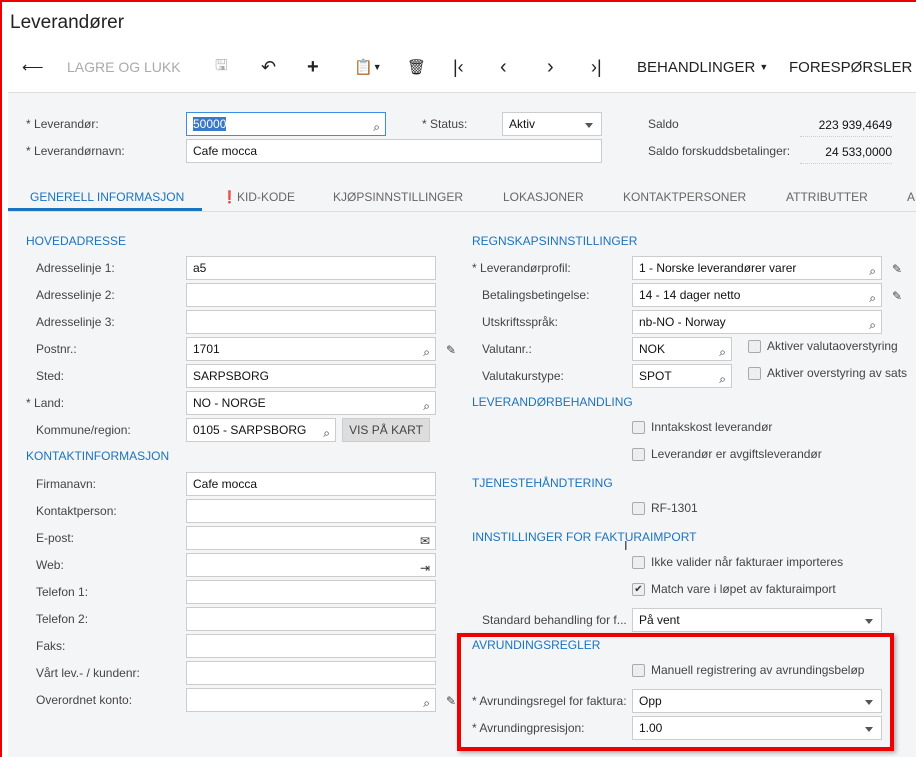 This screenshot has width=916, height=757. I want to click on checkmark-icon: ✔, so click(638, 589).